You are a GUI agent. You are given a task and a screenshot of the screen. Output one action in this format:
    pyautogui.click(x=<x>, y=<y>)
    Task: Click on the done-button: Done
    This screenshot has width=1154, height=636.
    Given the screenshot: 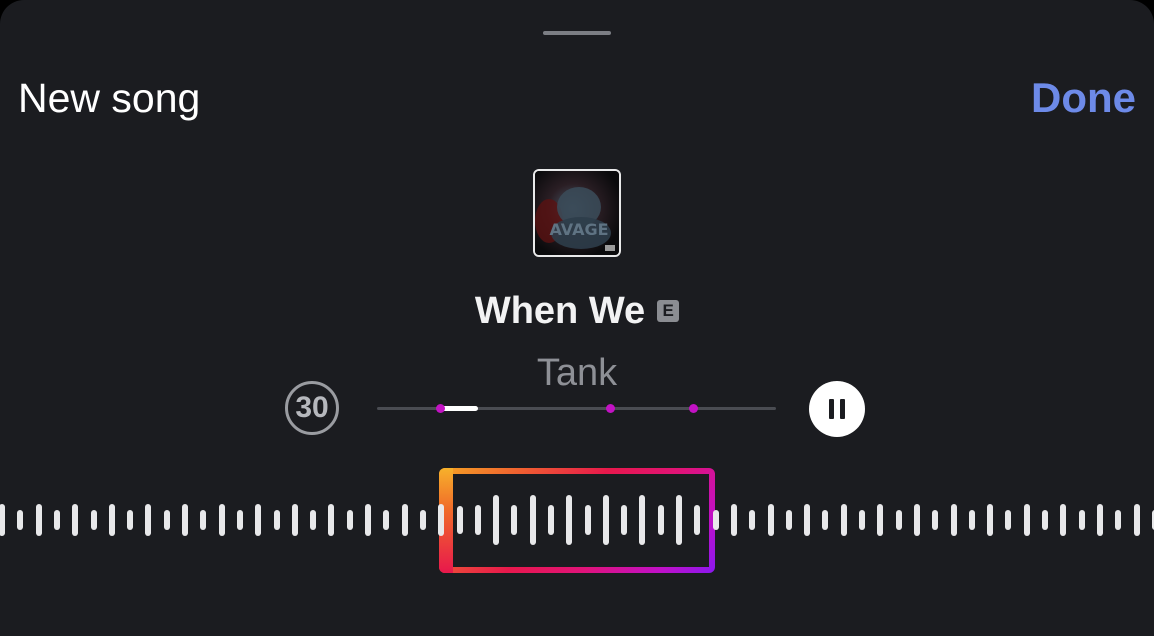 What is the action you would take?
    pyautogui.click(x=1083, y=98)
    